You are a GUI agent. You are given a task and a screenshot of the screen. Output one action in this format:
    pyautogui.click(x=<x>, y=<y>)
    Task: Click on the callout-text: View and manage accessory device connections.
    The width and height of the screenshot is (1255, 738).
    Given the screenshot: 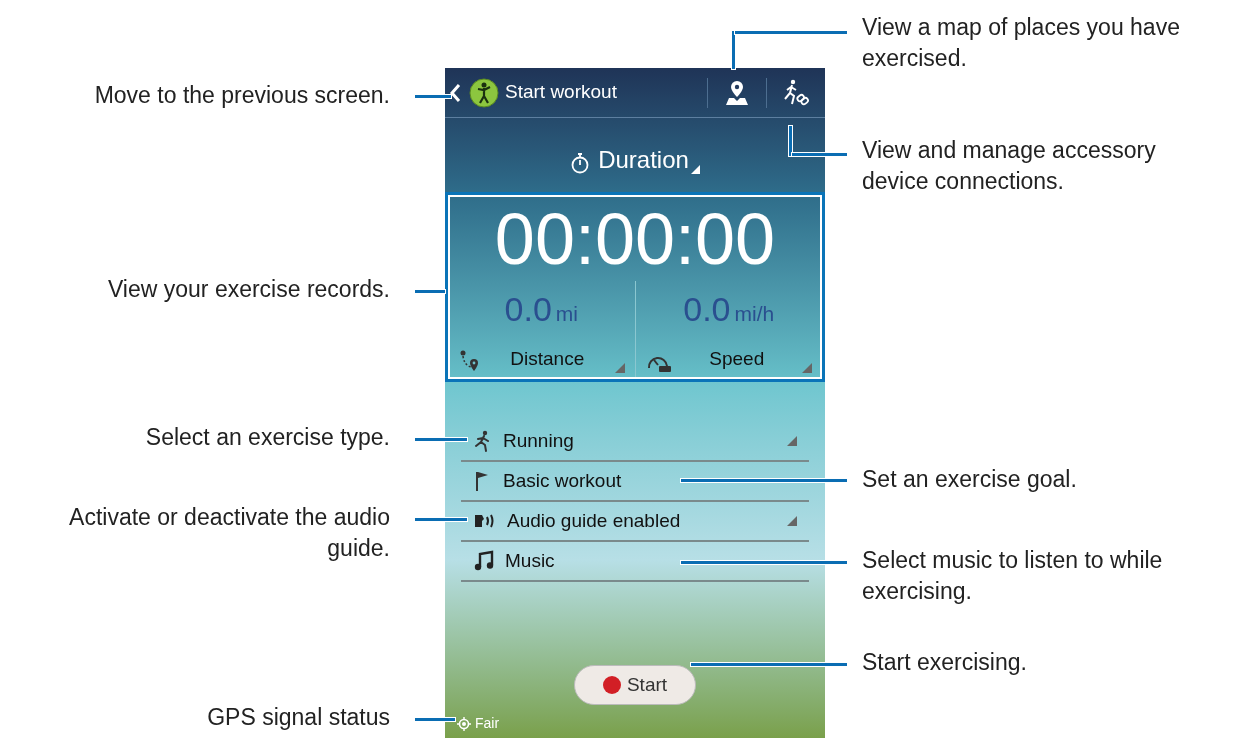 What is the action you would take?
    pyautogui.click(x=1009, y=166)
    